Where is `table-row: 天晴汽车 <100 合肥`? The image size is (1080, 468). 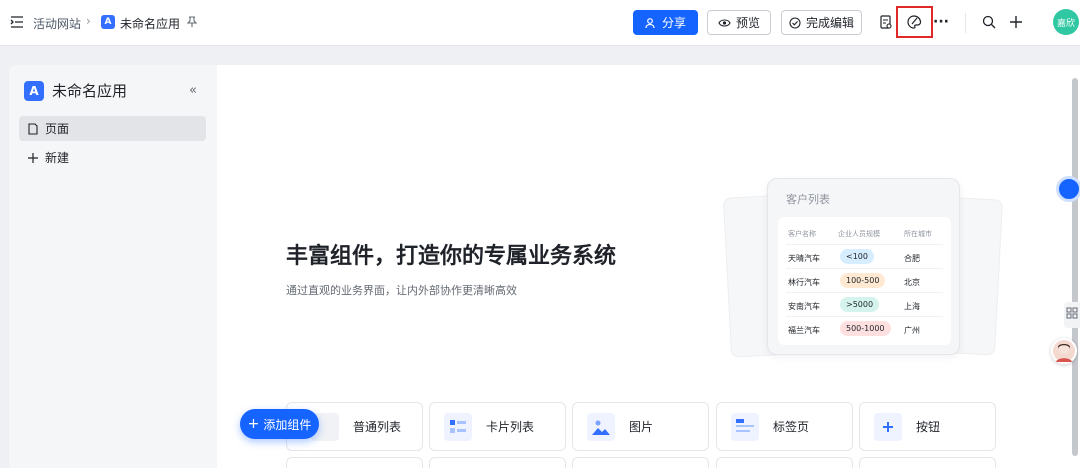 table-row: 天晴汽车 <100 合肥 is located at coordinates (864, 257).